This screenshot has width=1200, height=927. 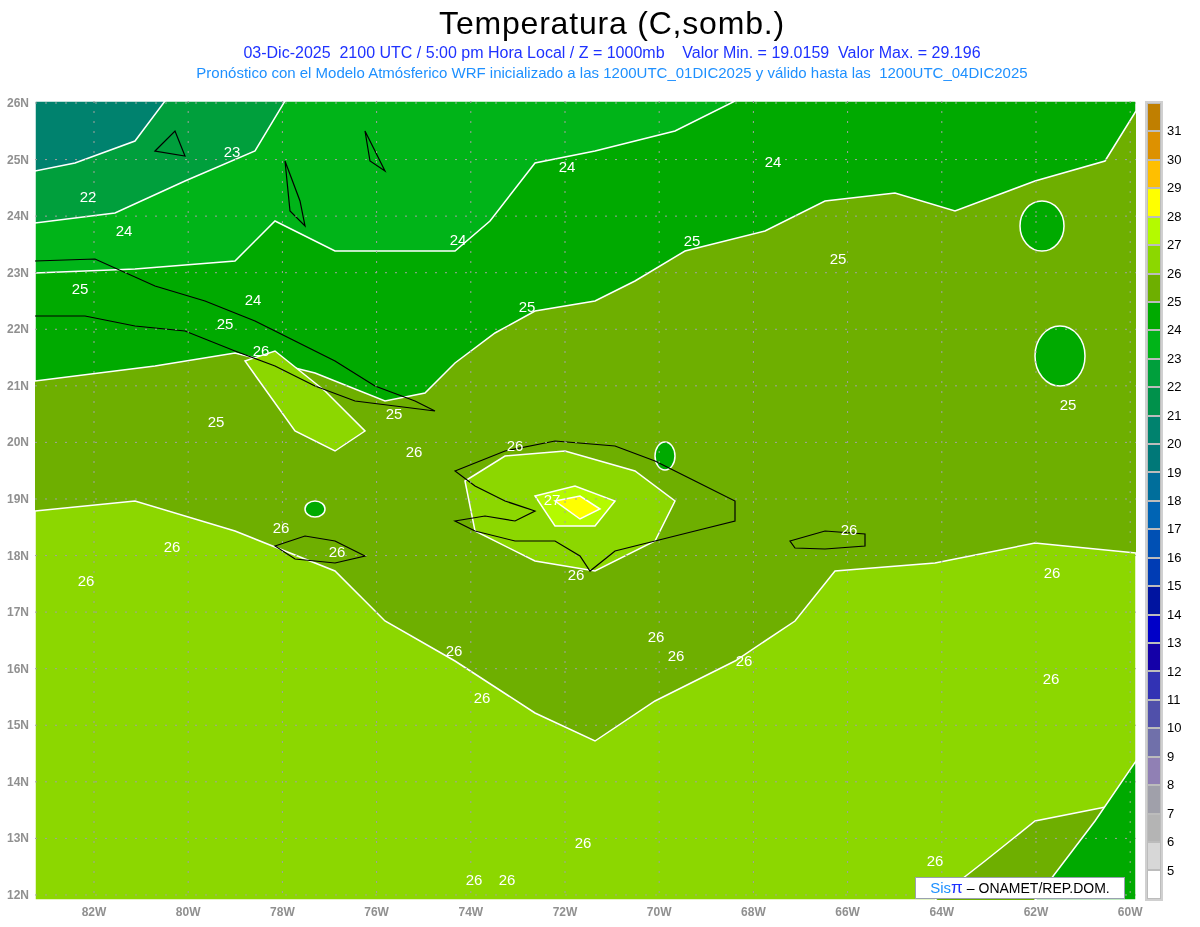 What do you see at coordinates (376, 912) in the screenshot?
I see `longitude-label: 76W` at bounding box center [376, 912].